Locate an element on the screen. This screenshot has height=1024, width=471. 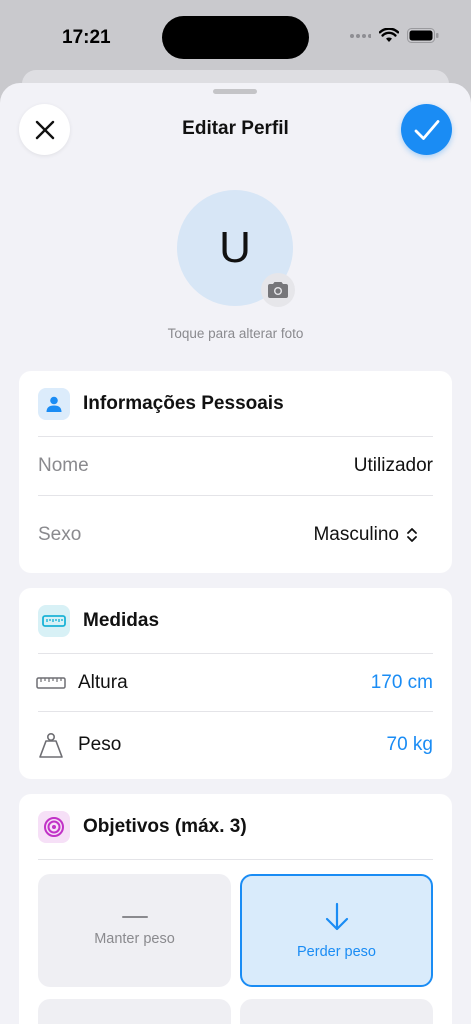
dynamic-island is located at coordinates (235, 37).